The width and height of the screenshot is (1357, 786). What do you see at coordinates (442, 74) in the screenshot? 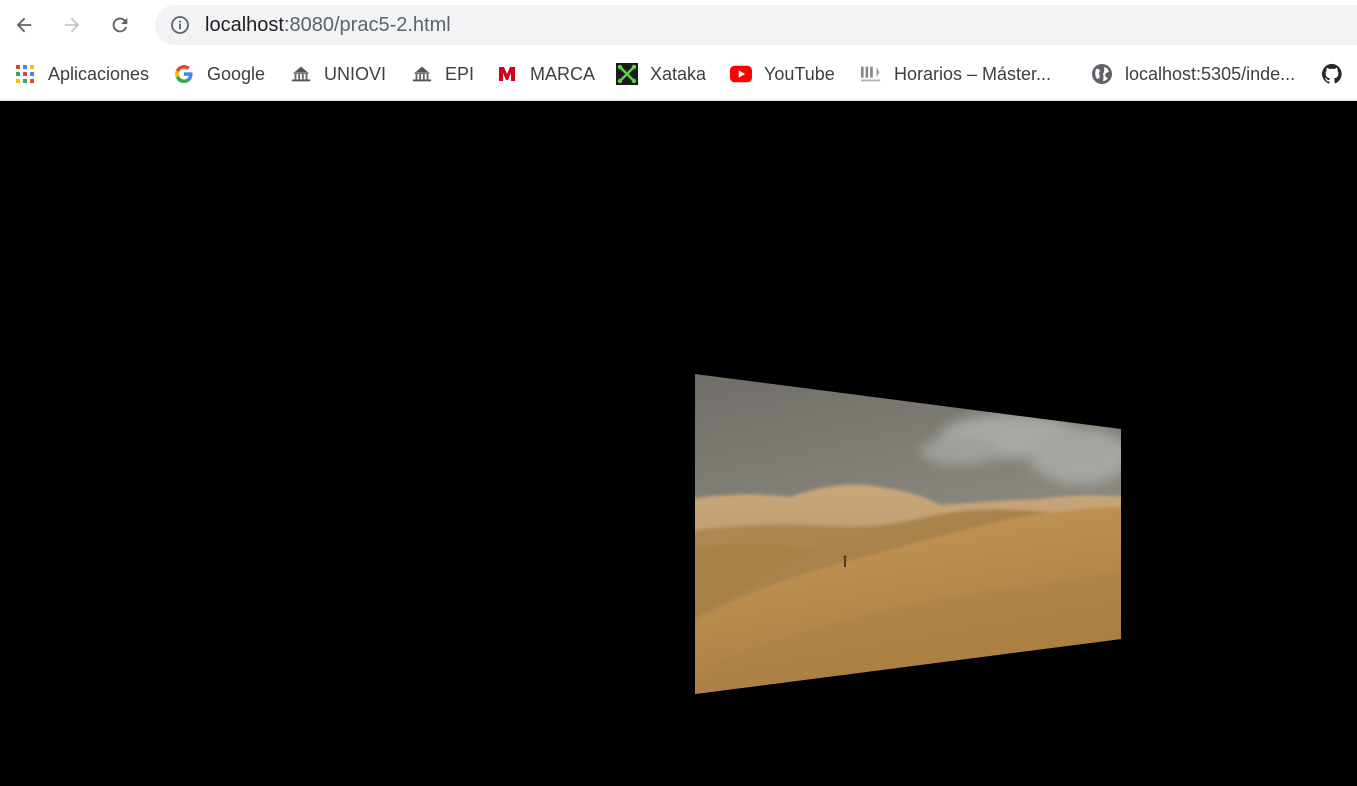
I see `bookmark-epi: EPI` at bounding box center [442, 74].